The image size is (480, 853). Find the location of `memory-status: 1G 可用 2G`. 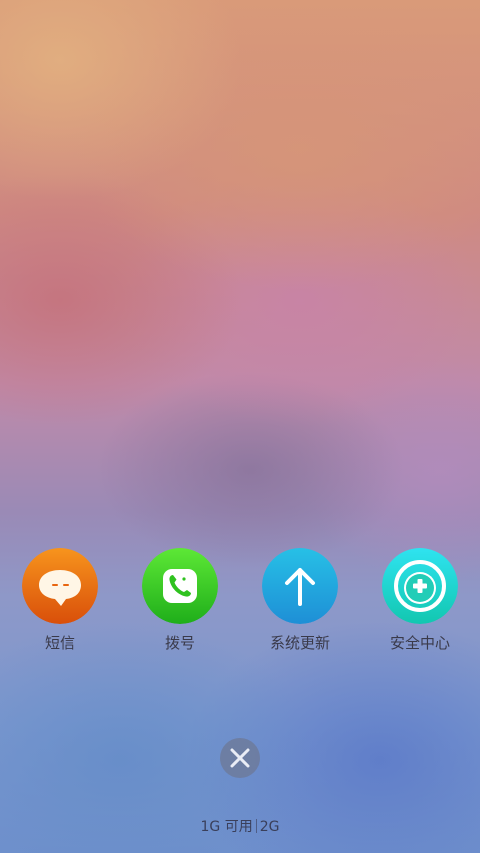

memory-status: 1G 可用 2G is located at coordinates (240, 826).